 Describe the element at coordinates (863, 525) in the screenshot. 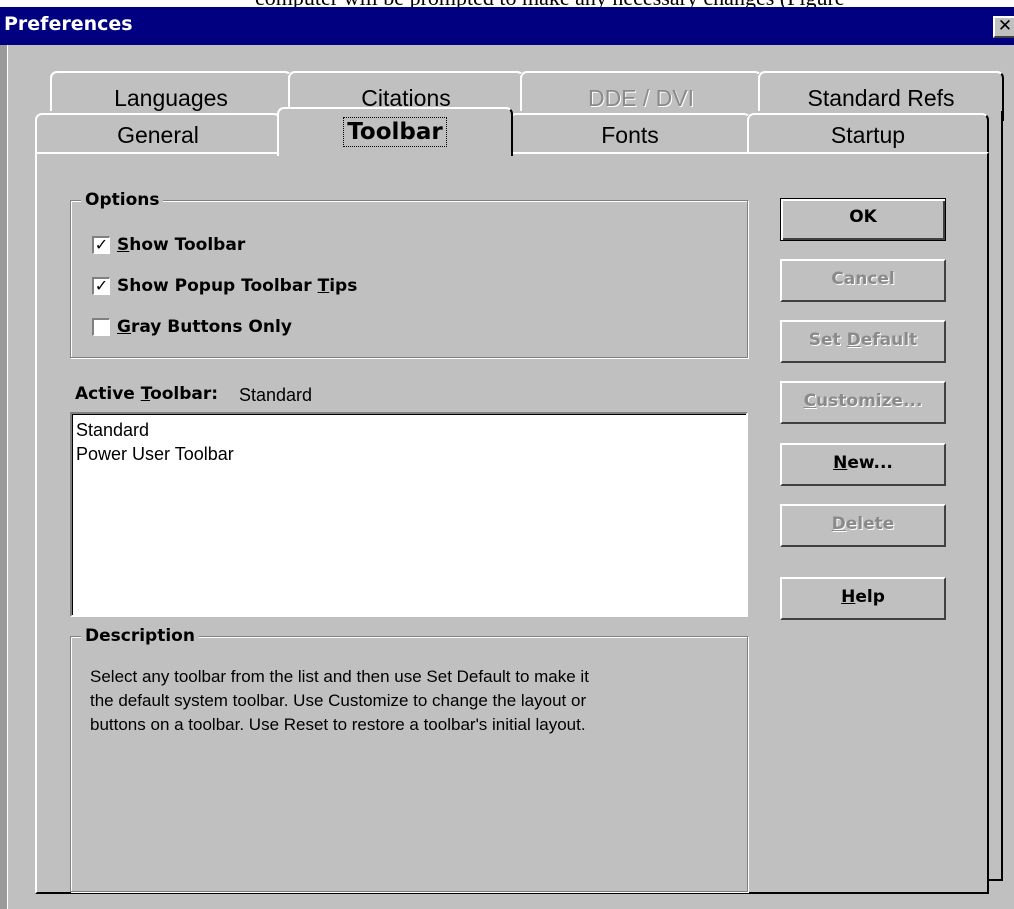

I see `delete-button: Delete` at that location.